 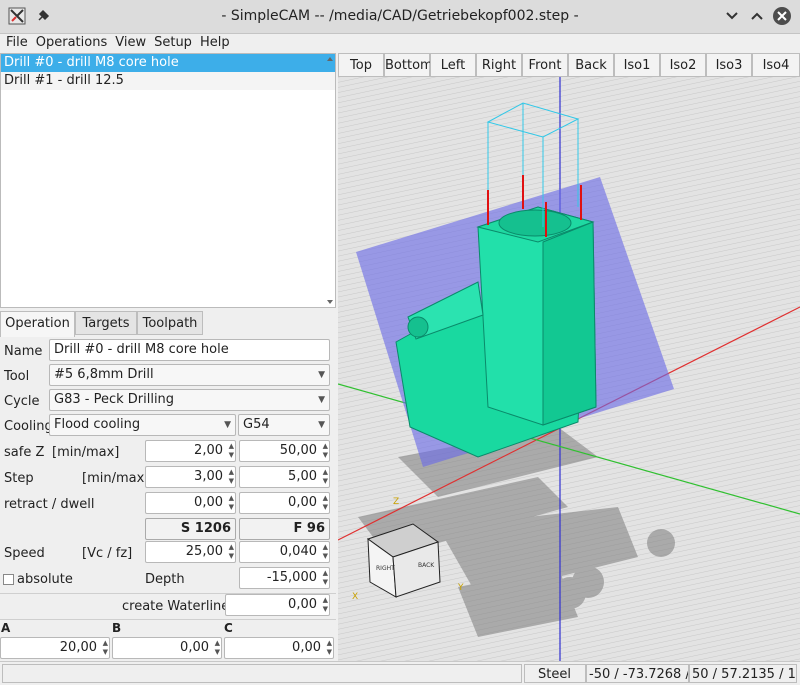 I want to click on cycle-select-value: G83 - Peck Drilling, so click(x=114, y=399).